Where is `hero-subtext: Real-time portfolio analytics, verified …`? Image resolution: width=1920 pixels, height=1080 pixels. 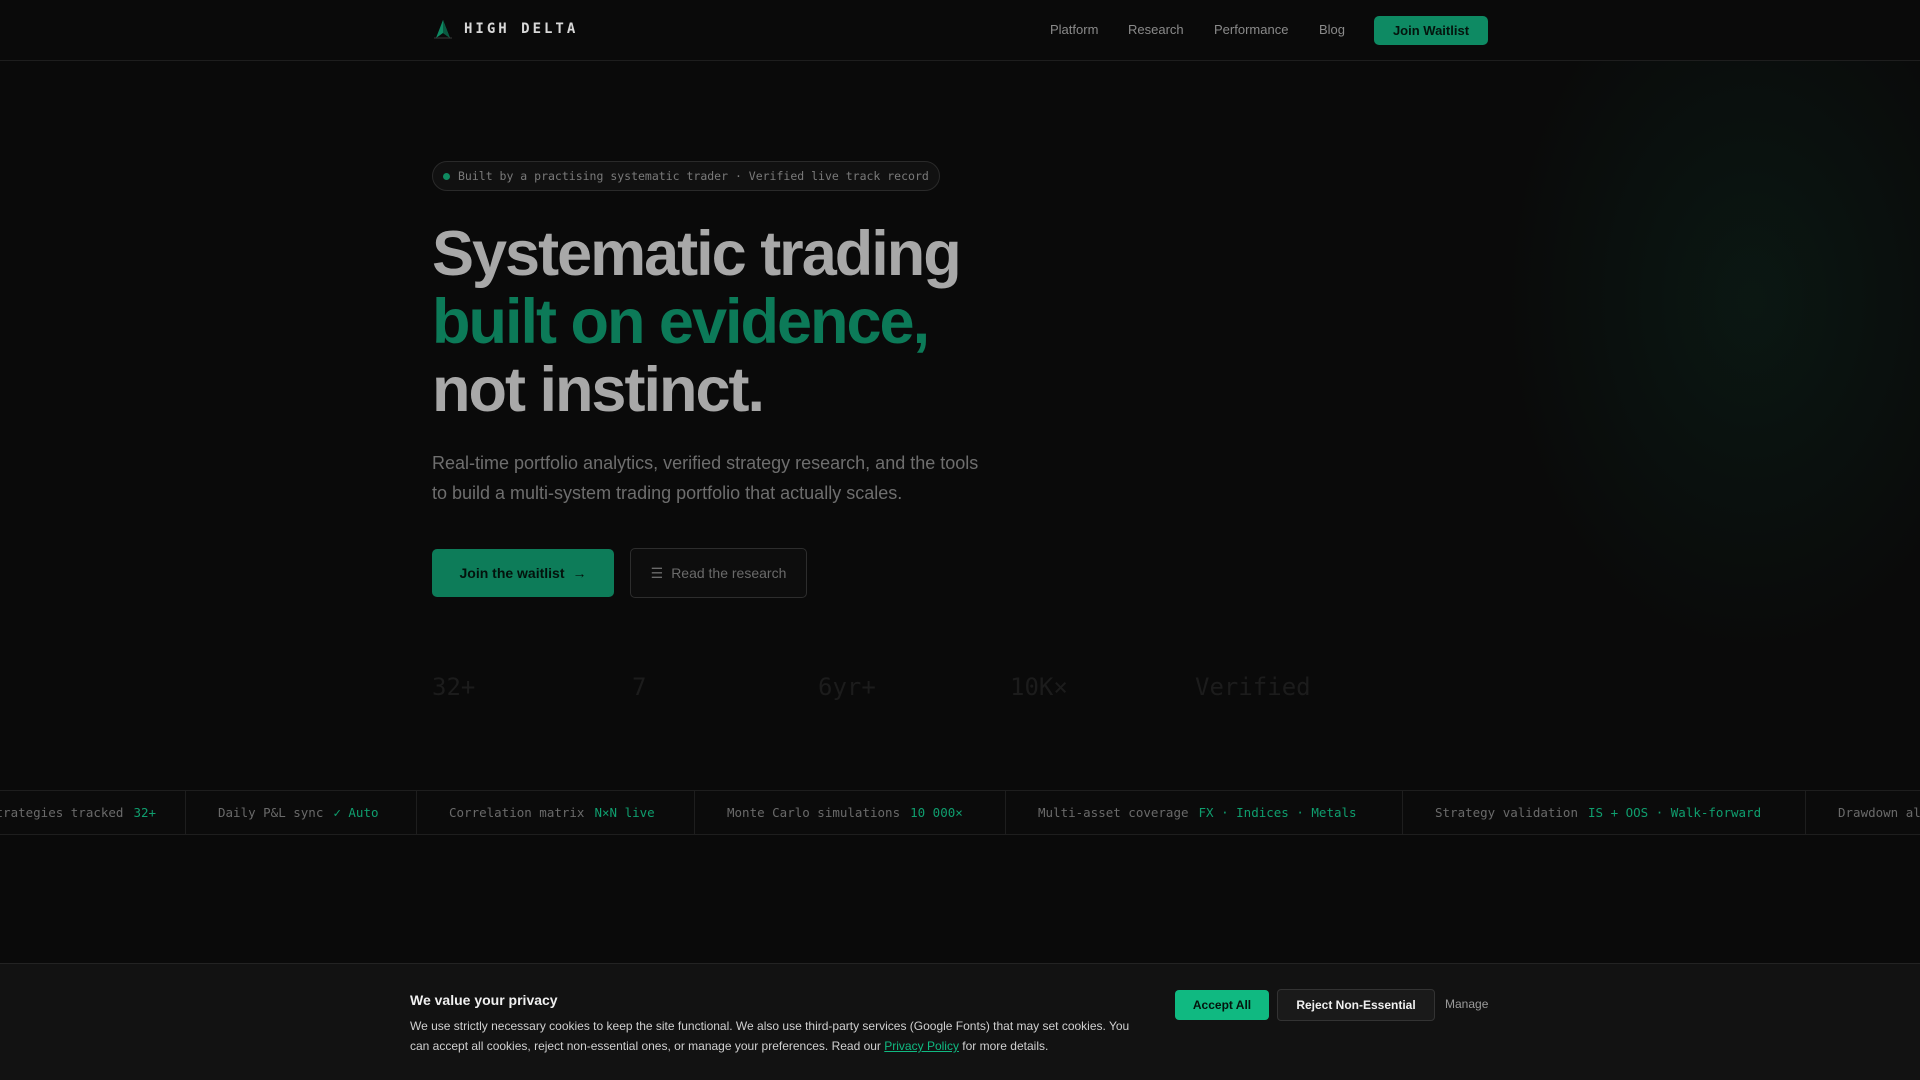
hero-subtext: Real-time portfolio analytics, verified … is located at coordinates (705, 478).